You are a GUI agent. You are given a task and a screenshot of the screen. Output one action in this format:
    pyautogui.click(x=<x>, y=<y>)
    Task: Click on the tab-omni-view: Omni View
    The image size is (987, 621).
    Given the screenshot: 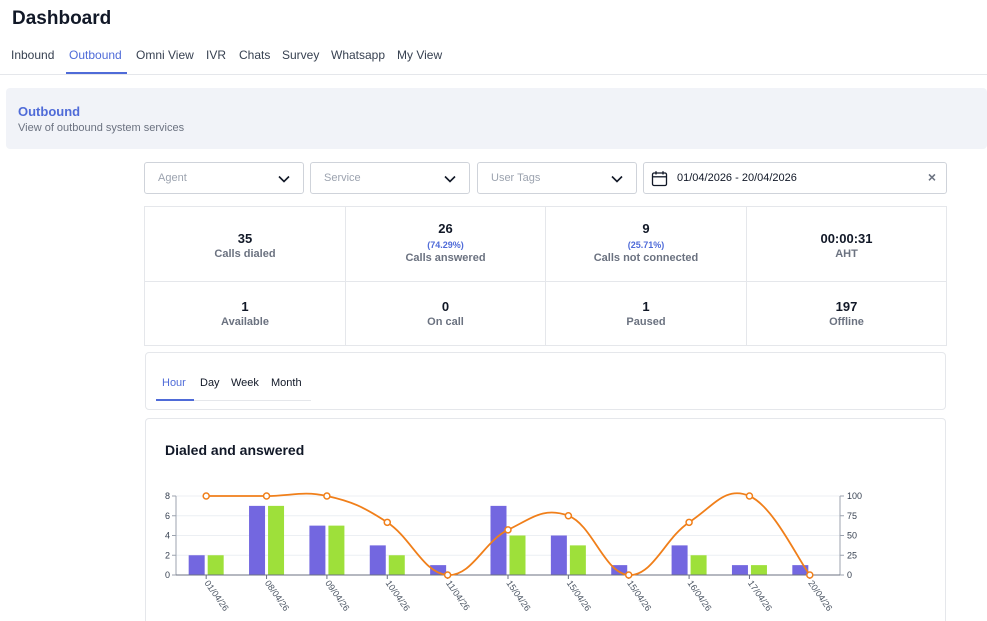 What is the action you would take?
    pyautogui.click(x=165, y=60)
    